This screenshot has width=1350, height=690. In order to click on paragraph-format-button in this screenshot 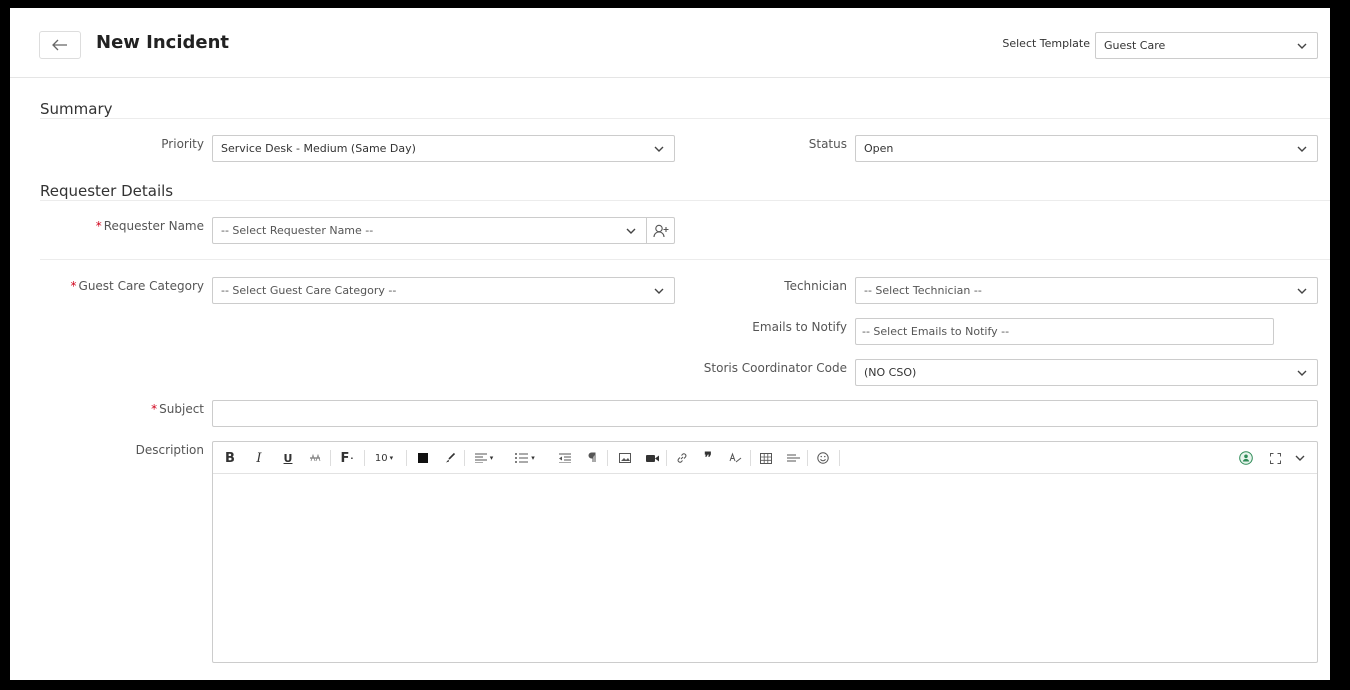, I will do `click(592, 458)`.